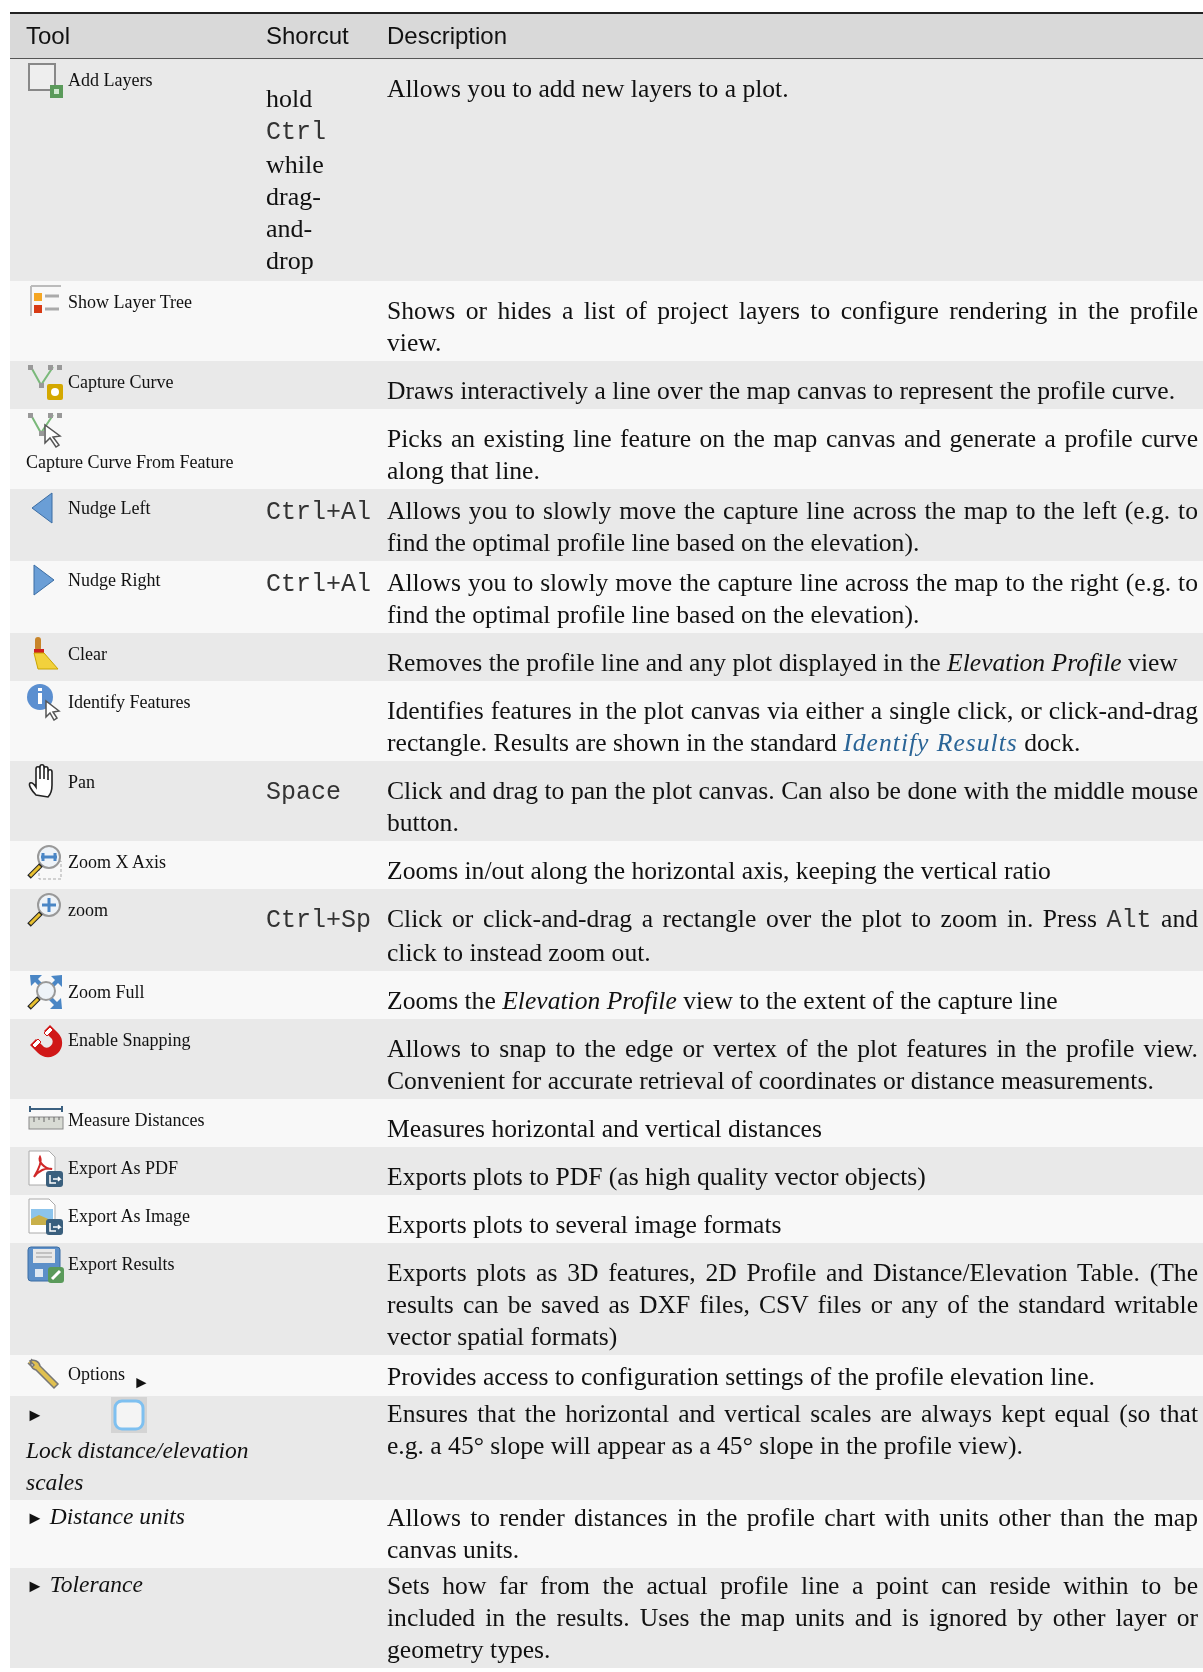  What do you see at coordinates (605, 1129) in the screenshot?
I see `description-text: Measures horizontal and vertical distances` at bounding box center [605, 1129].